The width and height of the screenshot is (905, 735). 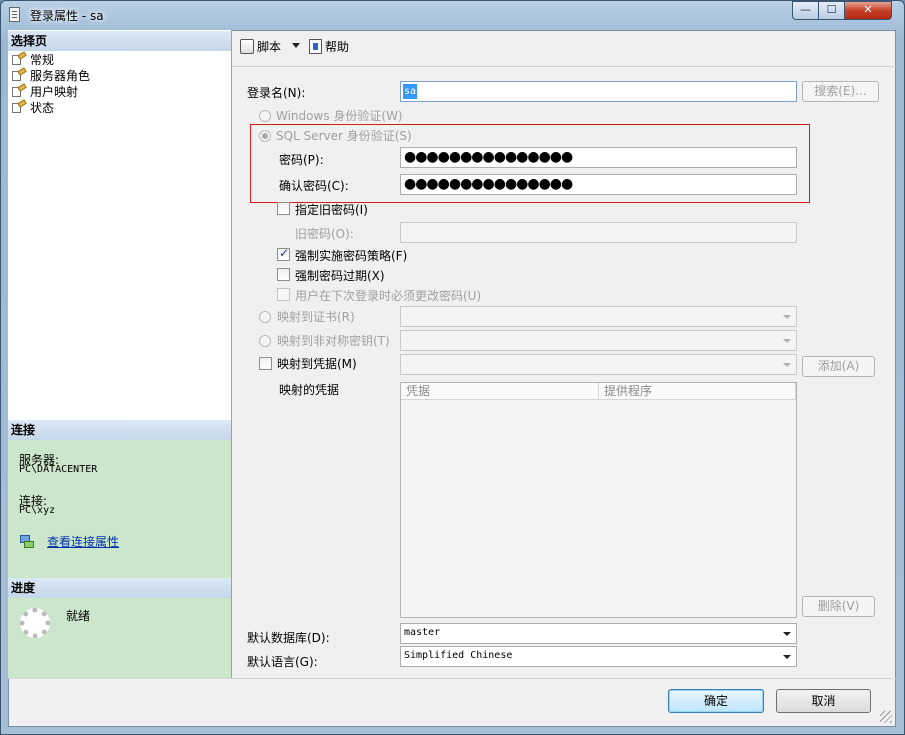 I want to click on default-database-combo: master, so click(x=598, y=633).